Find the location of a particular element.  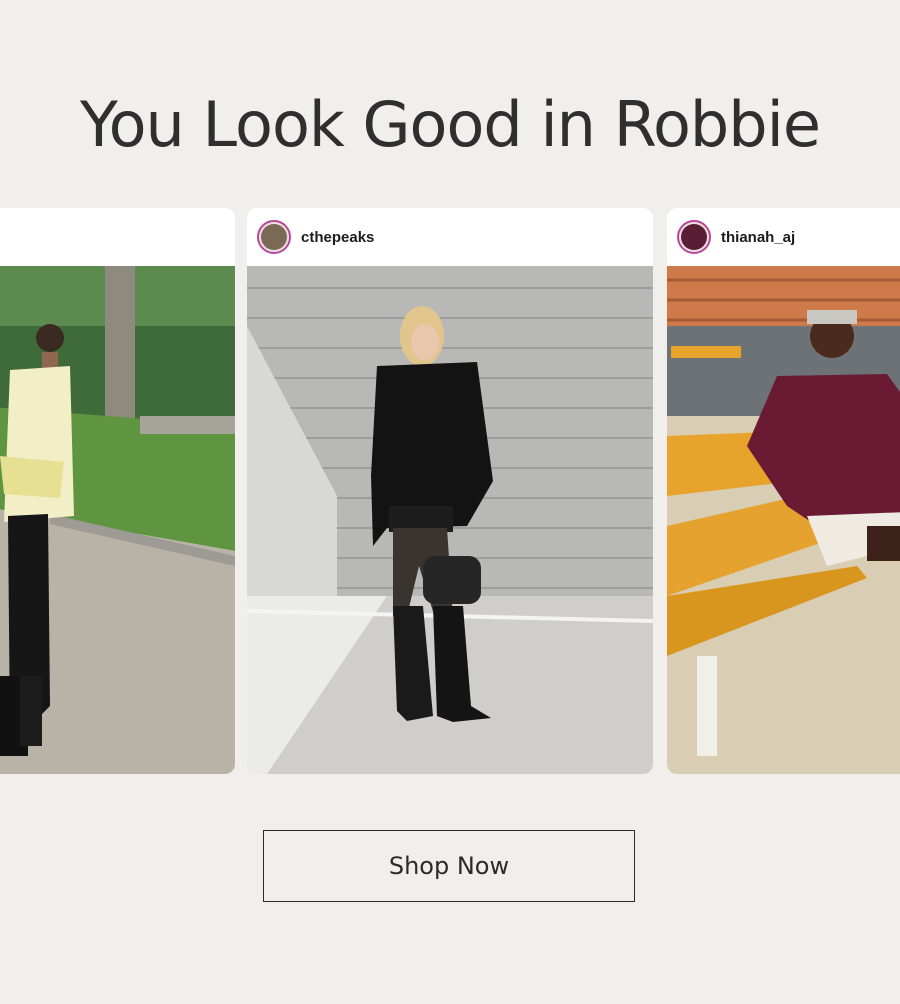

card-header: cthepeaks is located at coordinates (450, 237).